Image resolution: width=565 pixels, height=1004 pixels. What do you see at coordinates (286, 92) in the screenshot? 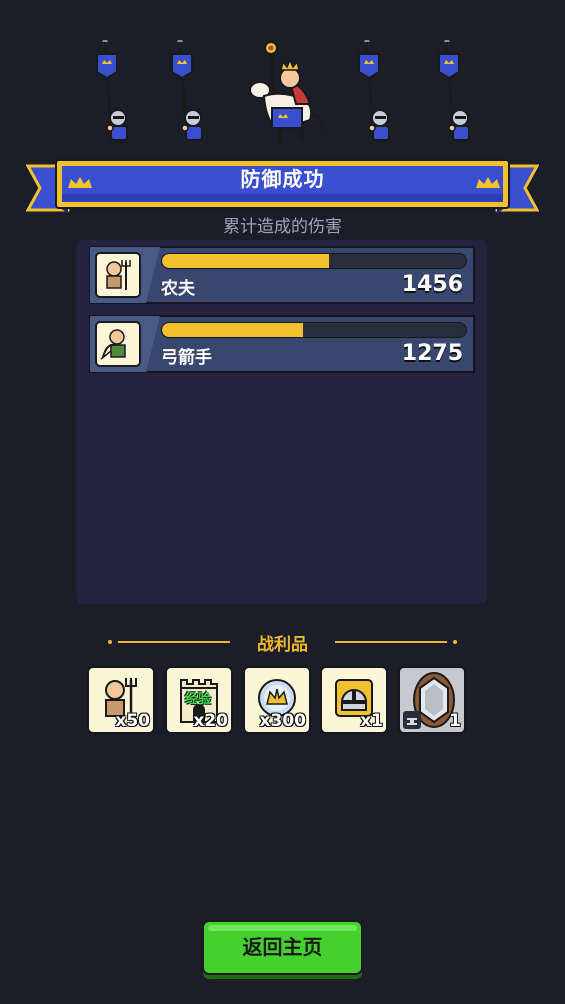
I see `king-on-horse-icon` at bounding box center [286, 92].